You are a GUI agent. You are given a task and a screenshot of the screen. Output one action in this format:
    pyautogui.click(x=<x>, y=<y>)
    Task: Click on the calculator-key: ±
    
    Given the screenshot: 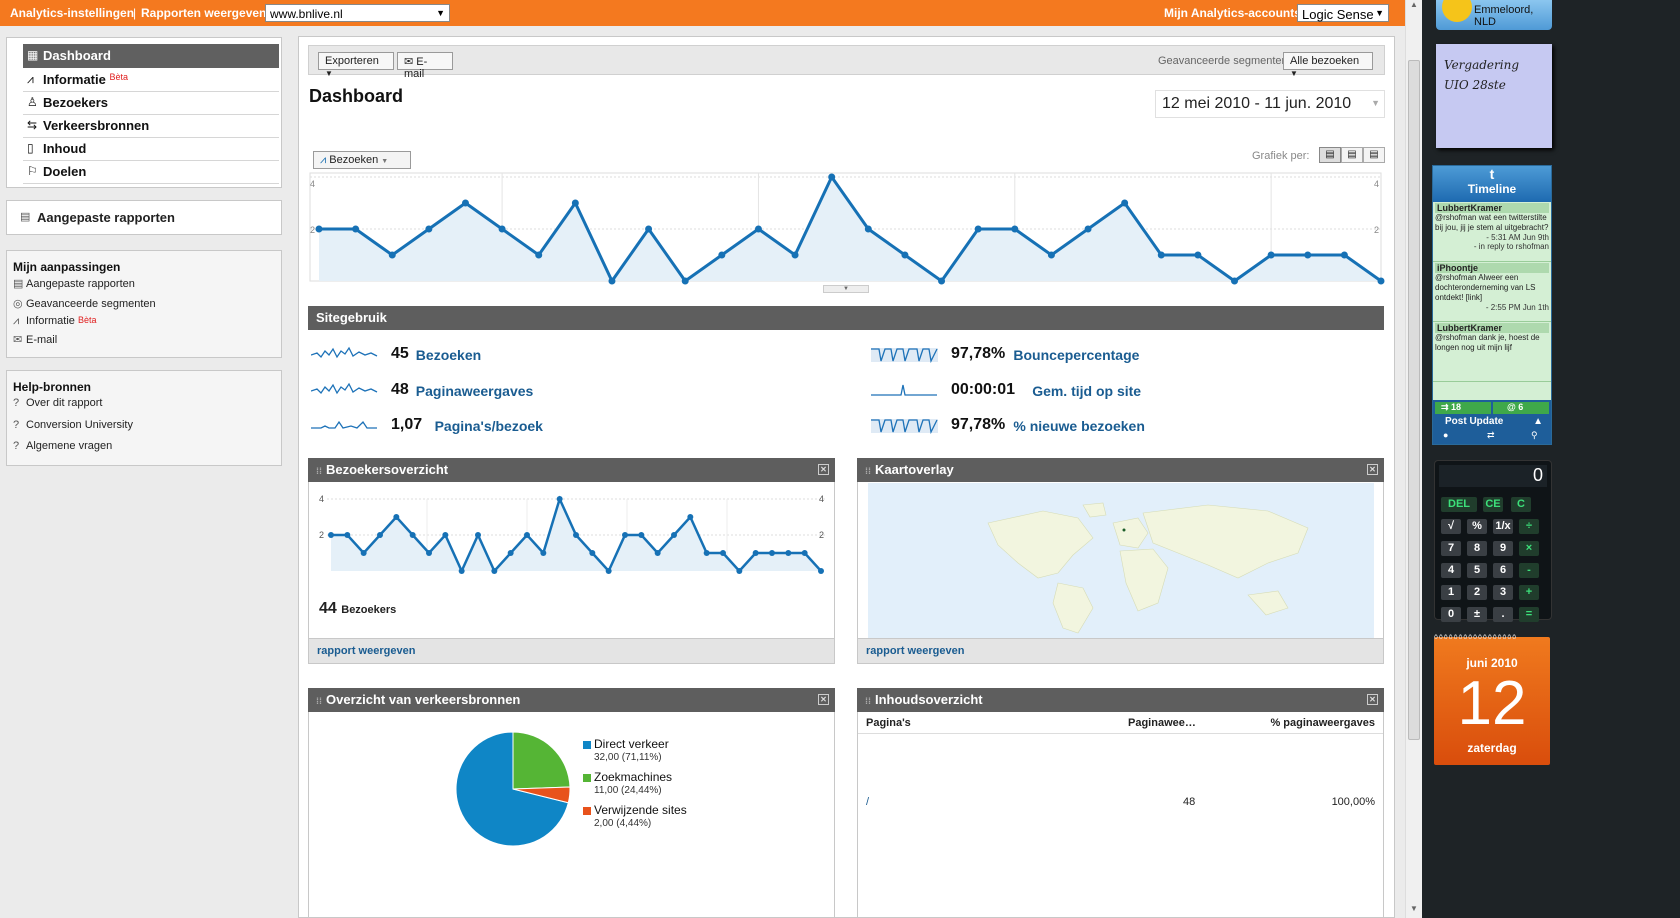 What is the action you would take?
    pyautogui.click(x=1477, y=614)
    